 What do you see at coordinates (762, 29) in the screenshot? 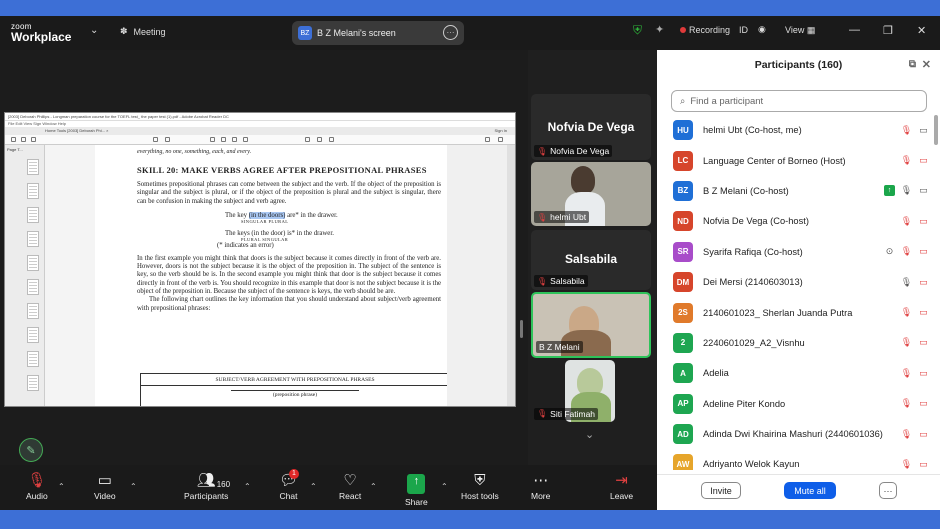
I see `radio-icon: ◉` at bounding box center [762, 29].